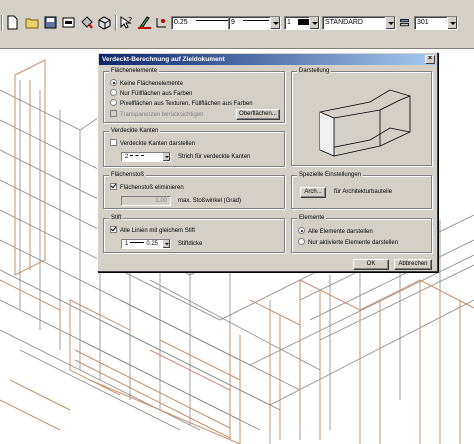 The width and height of the screenshot is (474, 444). I want to click on hidden-edges-checkbox-row: Verdeckte Kanten darstellen, so click(152, 143).